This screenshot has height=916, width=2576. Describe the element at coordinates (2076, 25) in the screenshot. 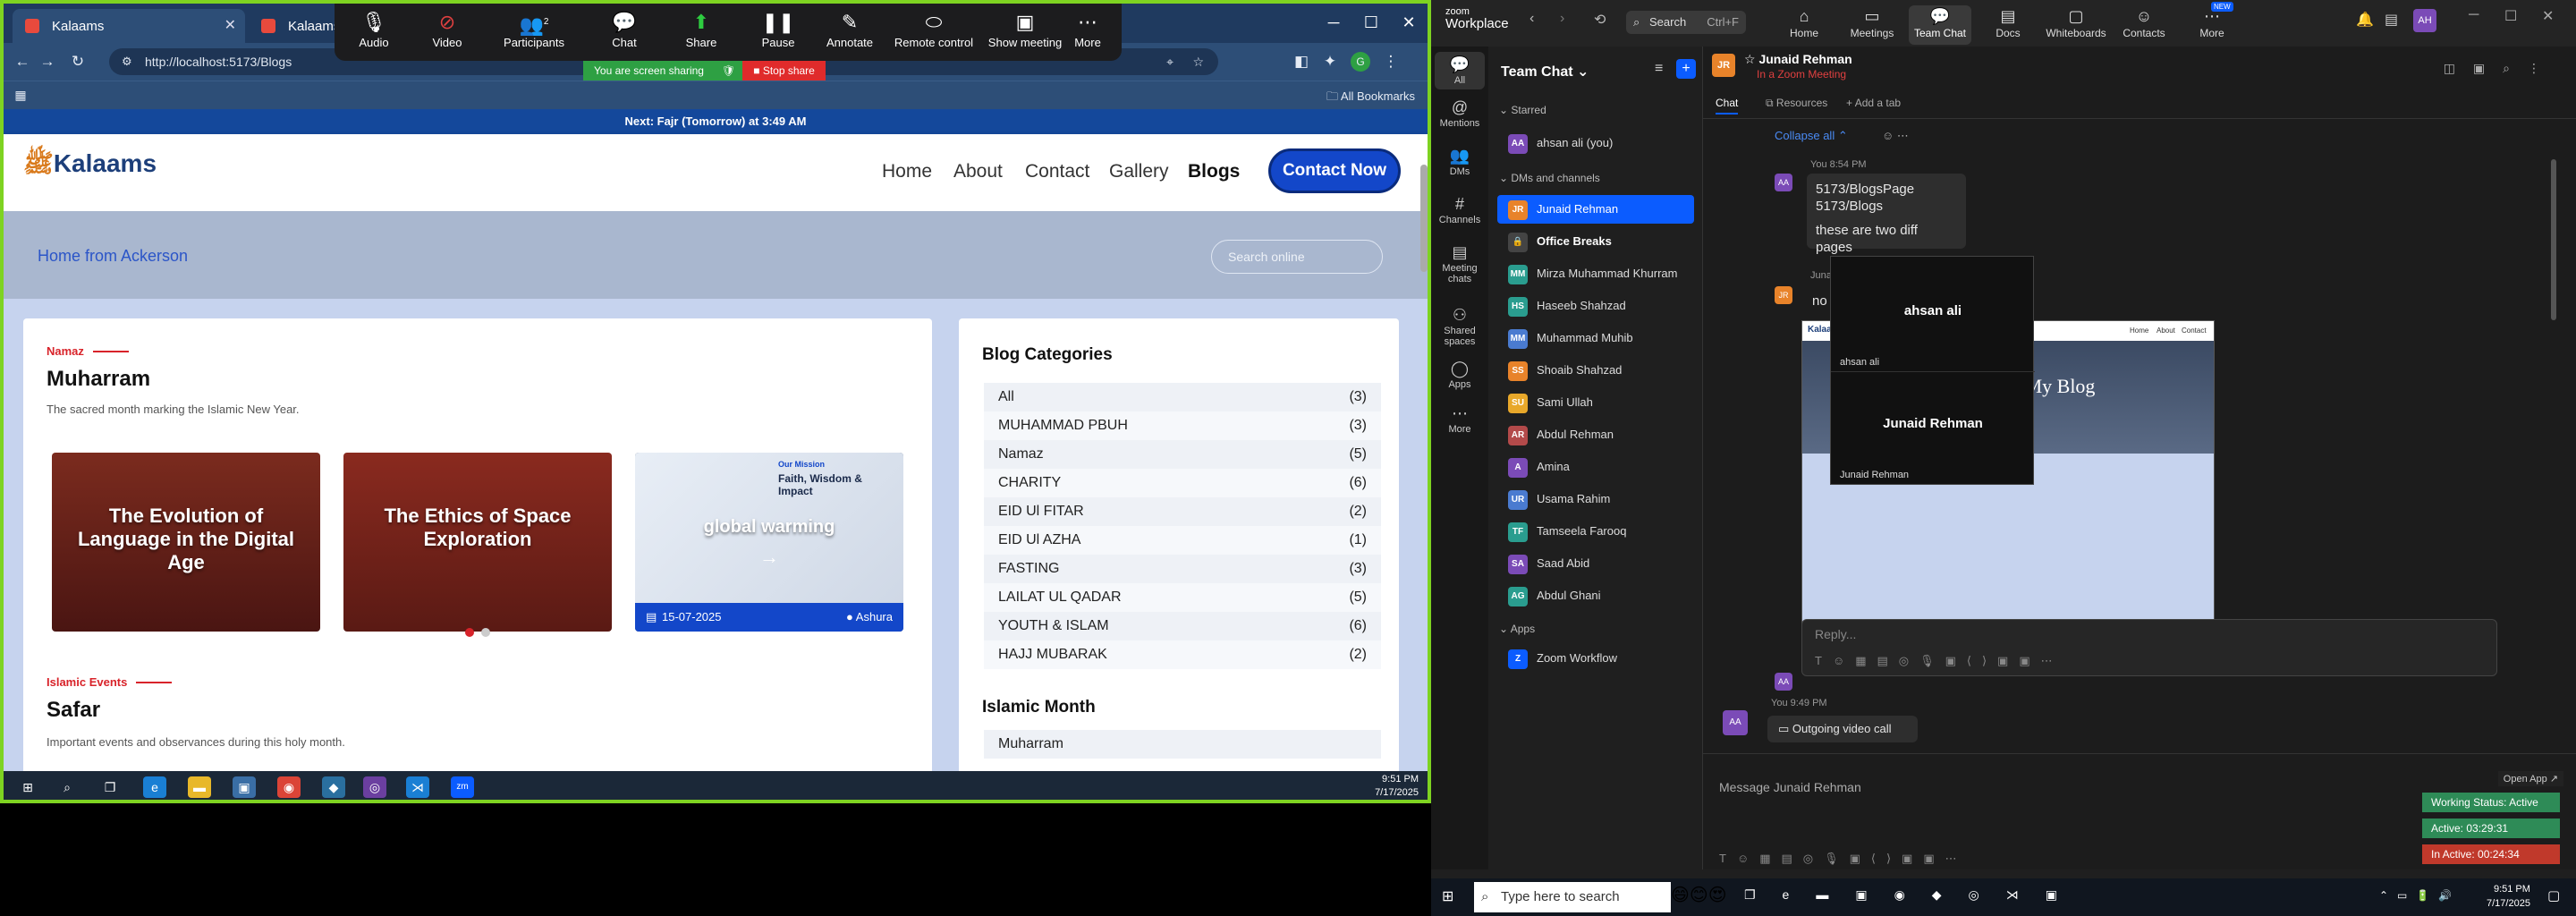

I see `topnav-whiteboards: ▢ Whiteboards` at that location.